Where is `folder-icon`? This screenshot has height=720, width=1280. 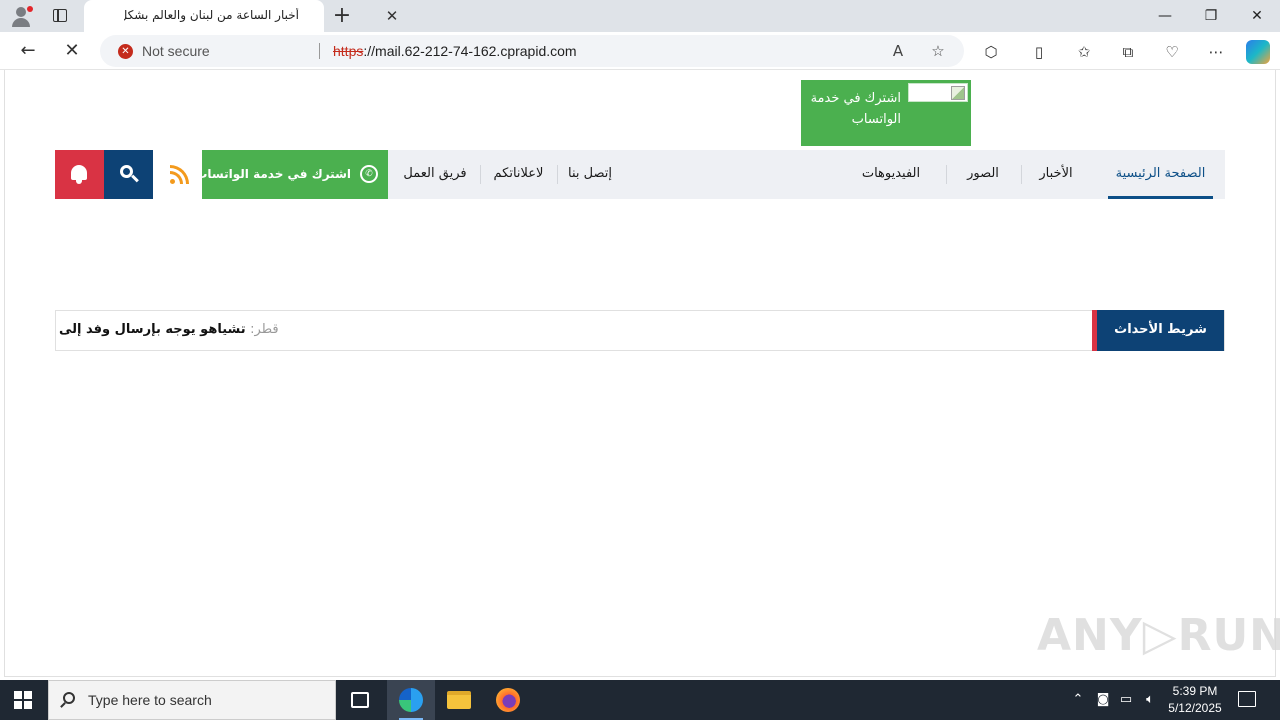
folder-icon is located at coordinates (459, 700).